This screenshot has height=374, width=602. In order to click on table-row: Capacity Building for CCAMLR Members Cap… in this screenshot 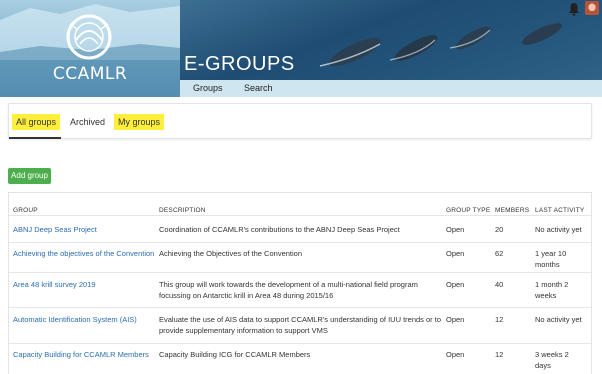, I will do `click(300, 358)`.